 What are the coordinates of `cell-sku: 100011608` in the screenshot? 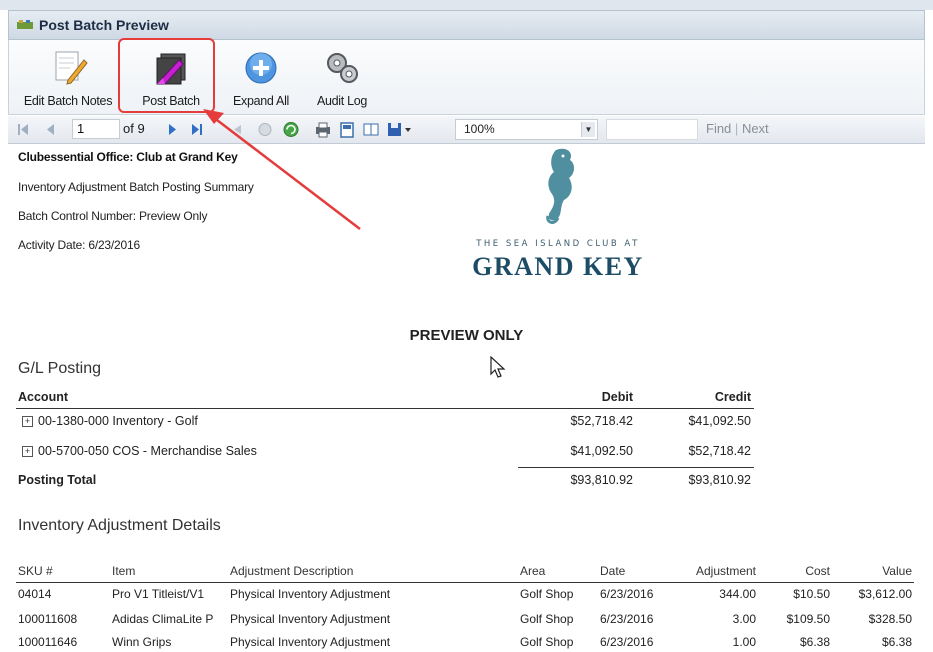 It's located at (48, 619).